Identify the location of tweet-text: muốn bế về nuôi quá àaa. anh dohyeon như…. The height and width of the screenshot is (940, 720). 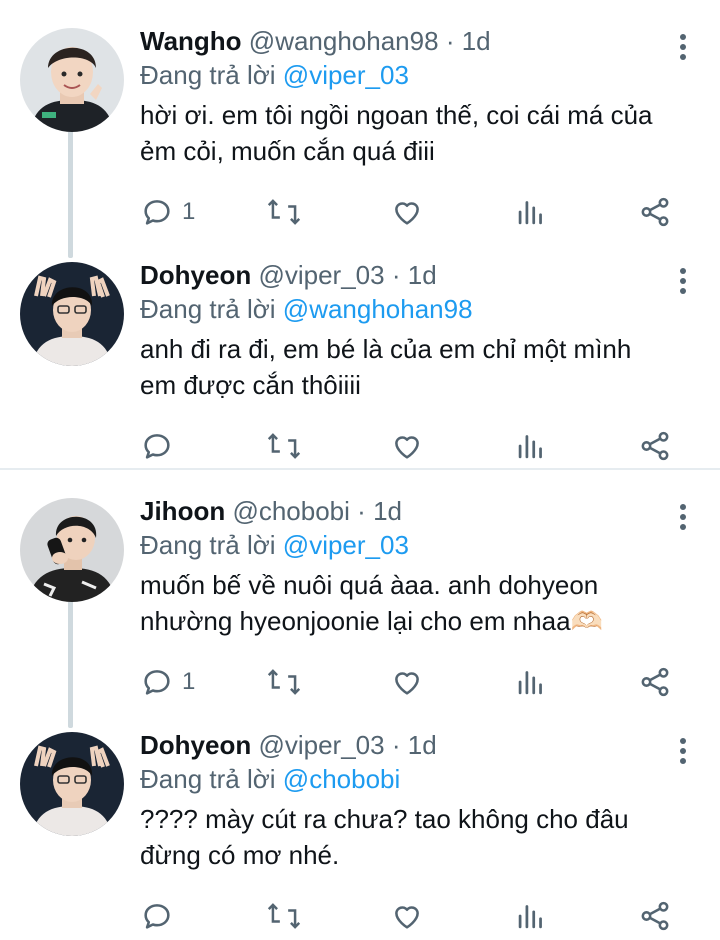
(418, 603).